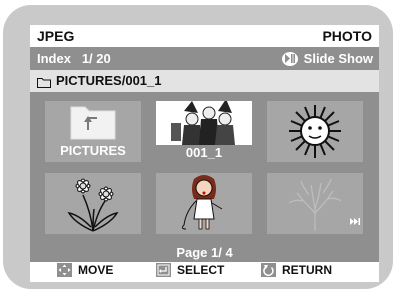 The height and width of the screenshot is (293, 399). I want to click on thumbnail-label: 001_1, so click(204, 152).